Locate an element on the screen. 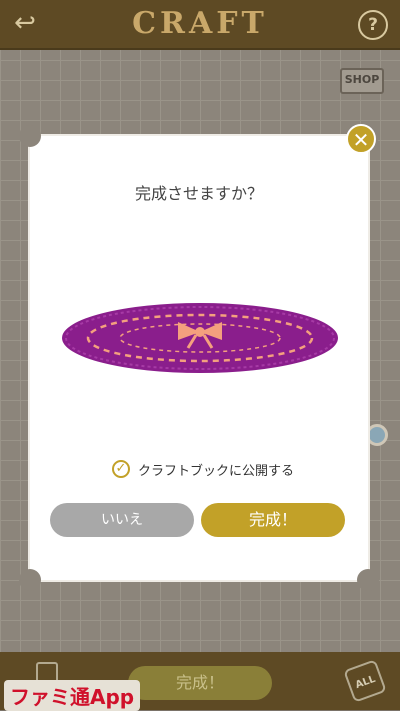  lace-doily-item-image is located at coordinates (200, 338).